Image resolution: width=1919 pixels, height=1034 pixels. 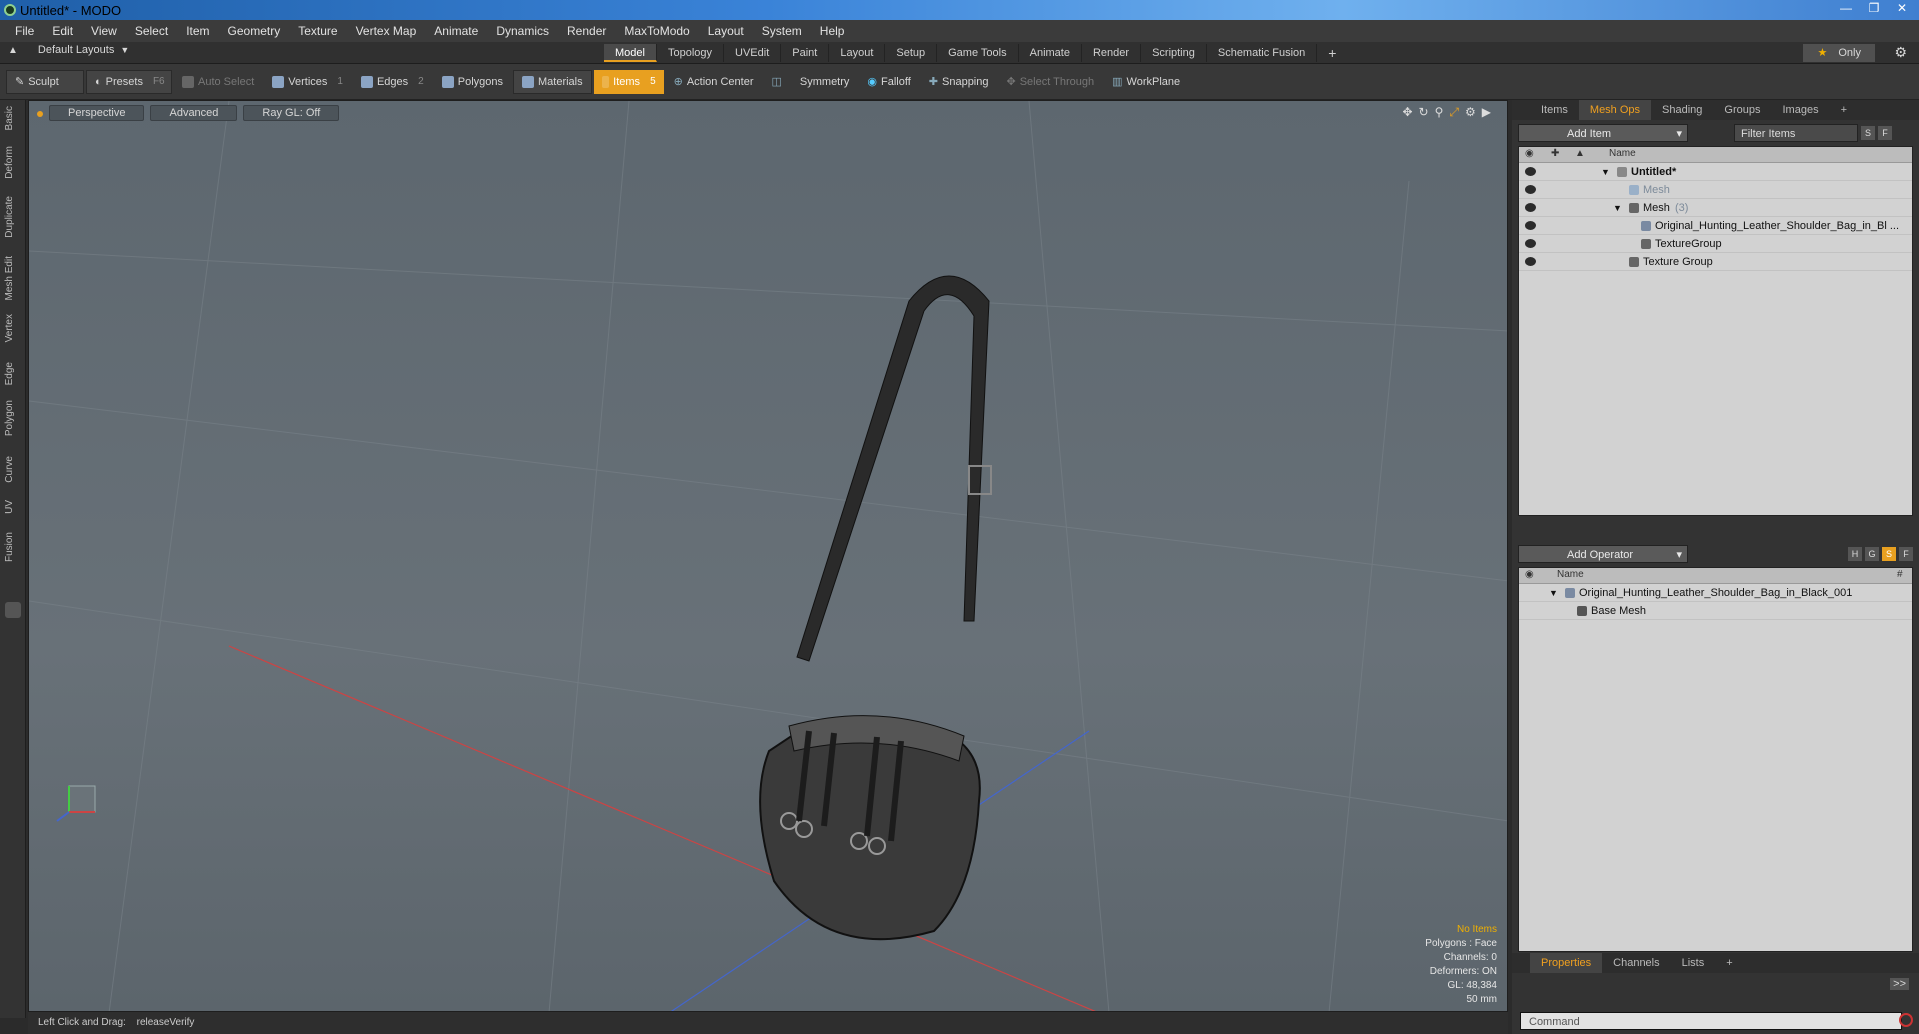 What do you see at coordinates (1899, 984) in the screenshot?
I see `expand-icon: >>` at bounding box center [1899, 984].